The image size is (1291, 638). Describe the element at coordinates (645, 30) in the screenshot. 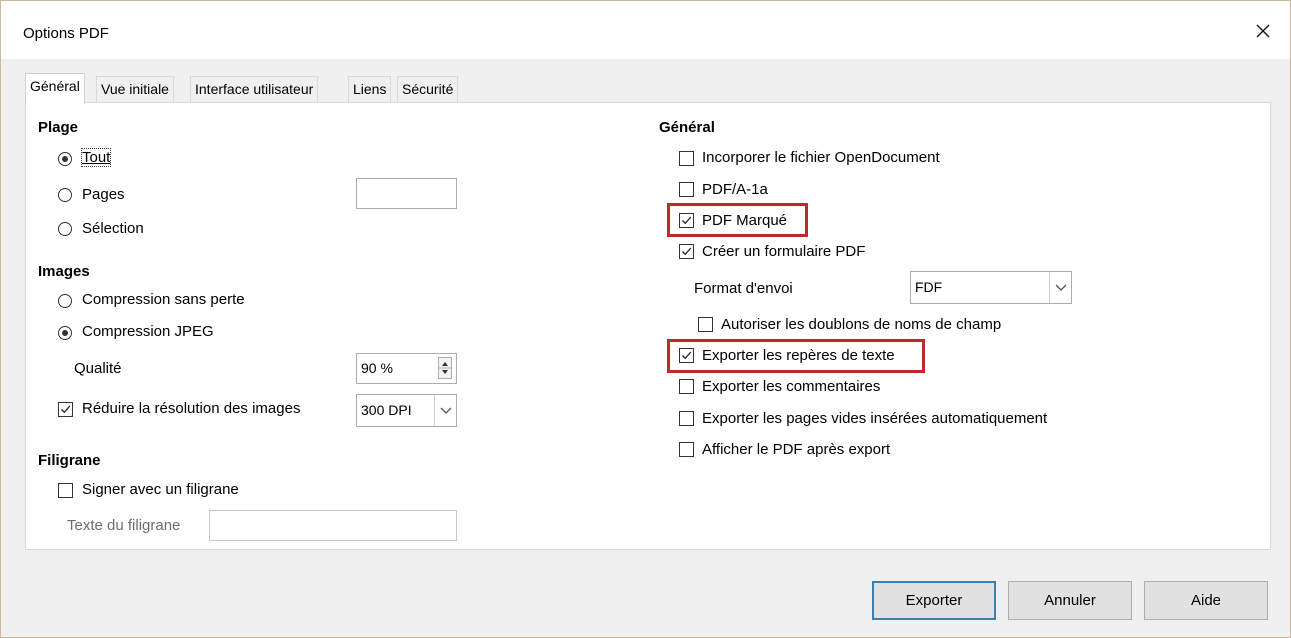

I see `title-bar: Options PDF` at that location.